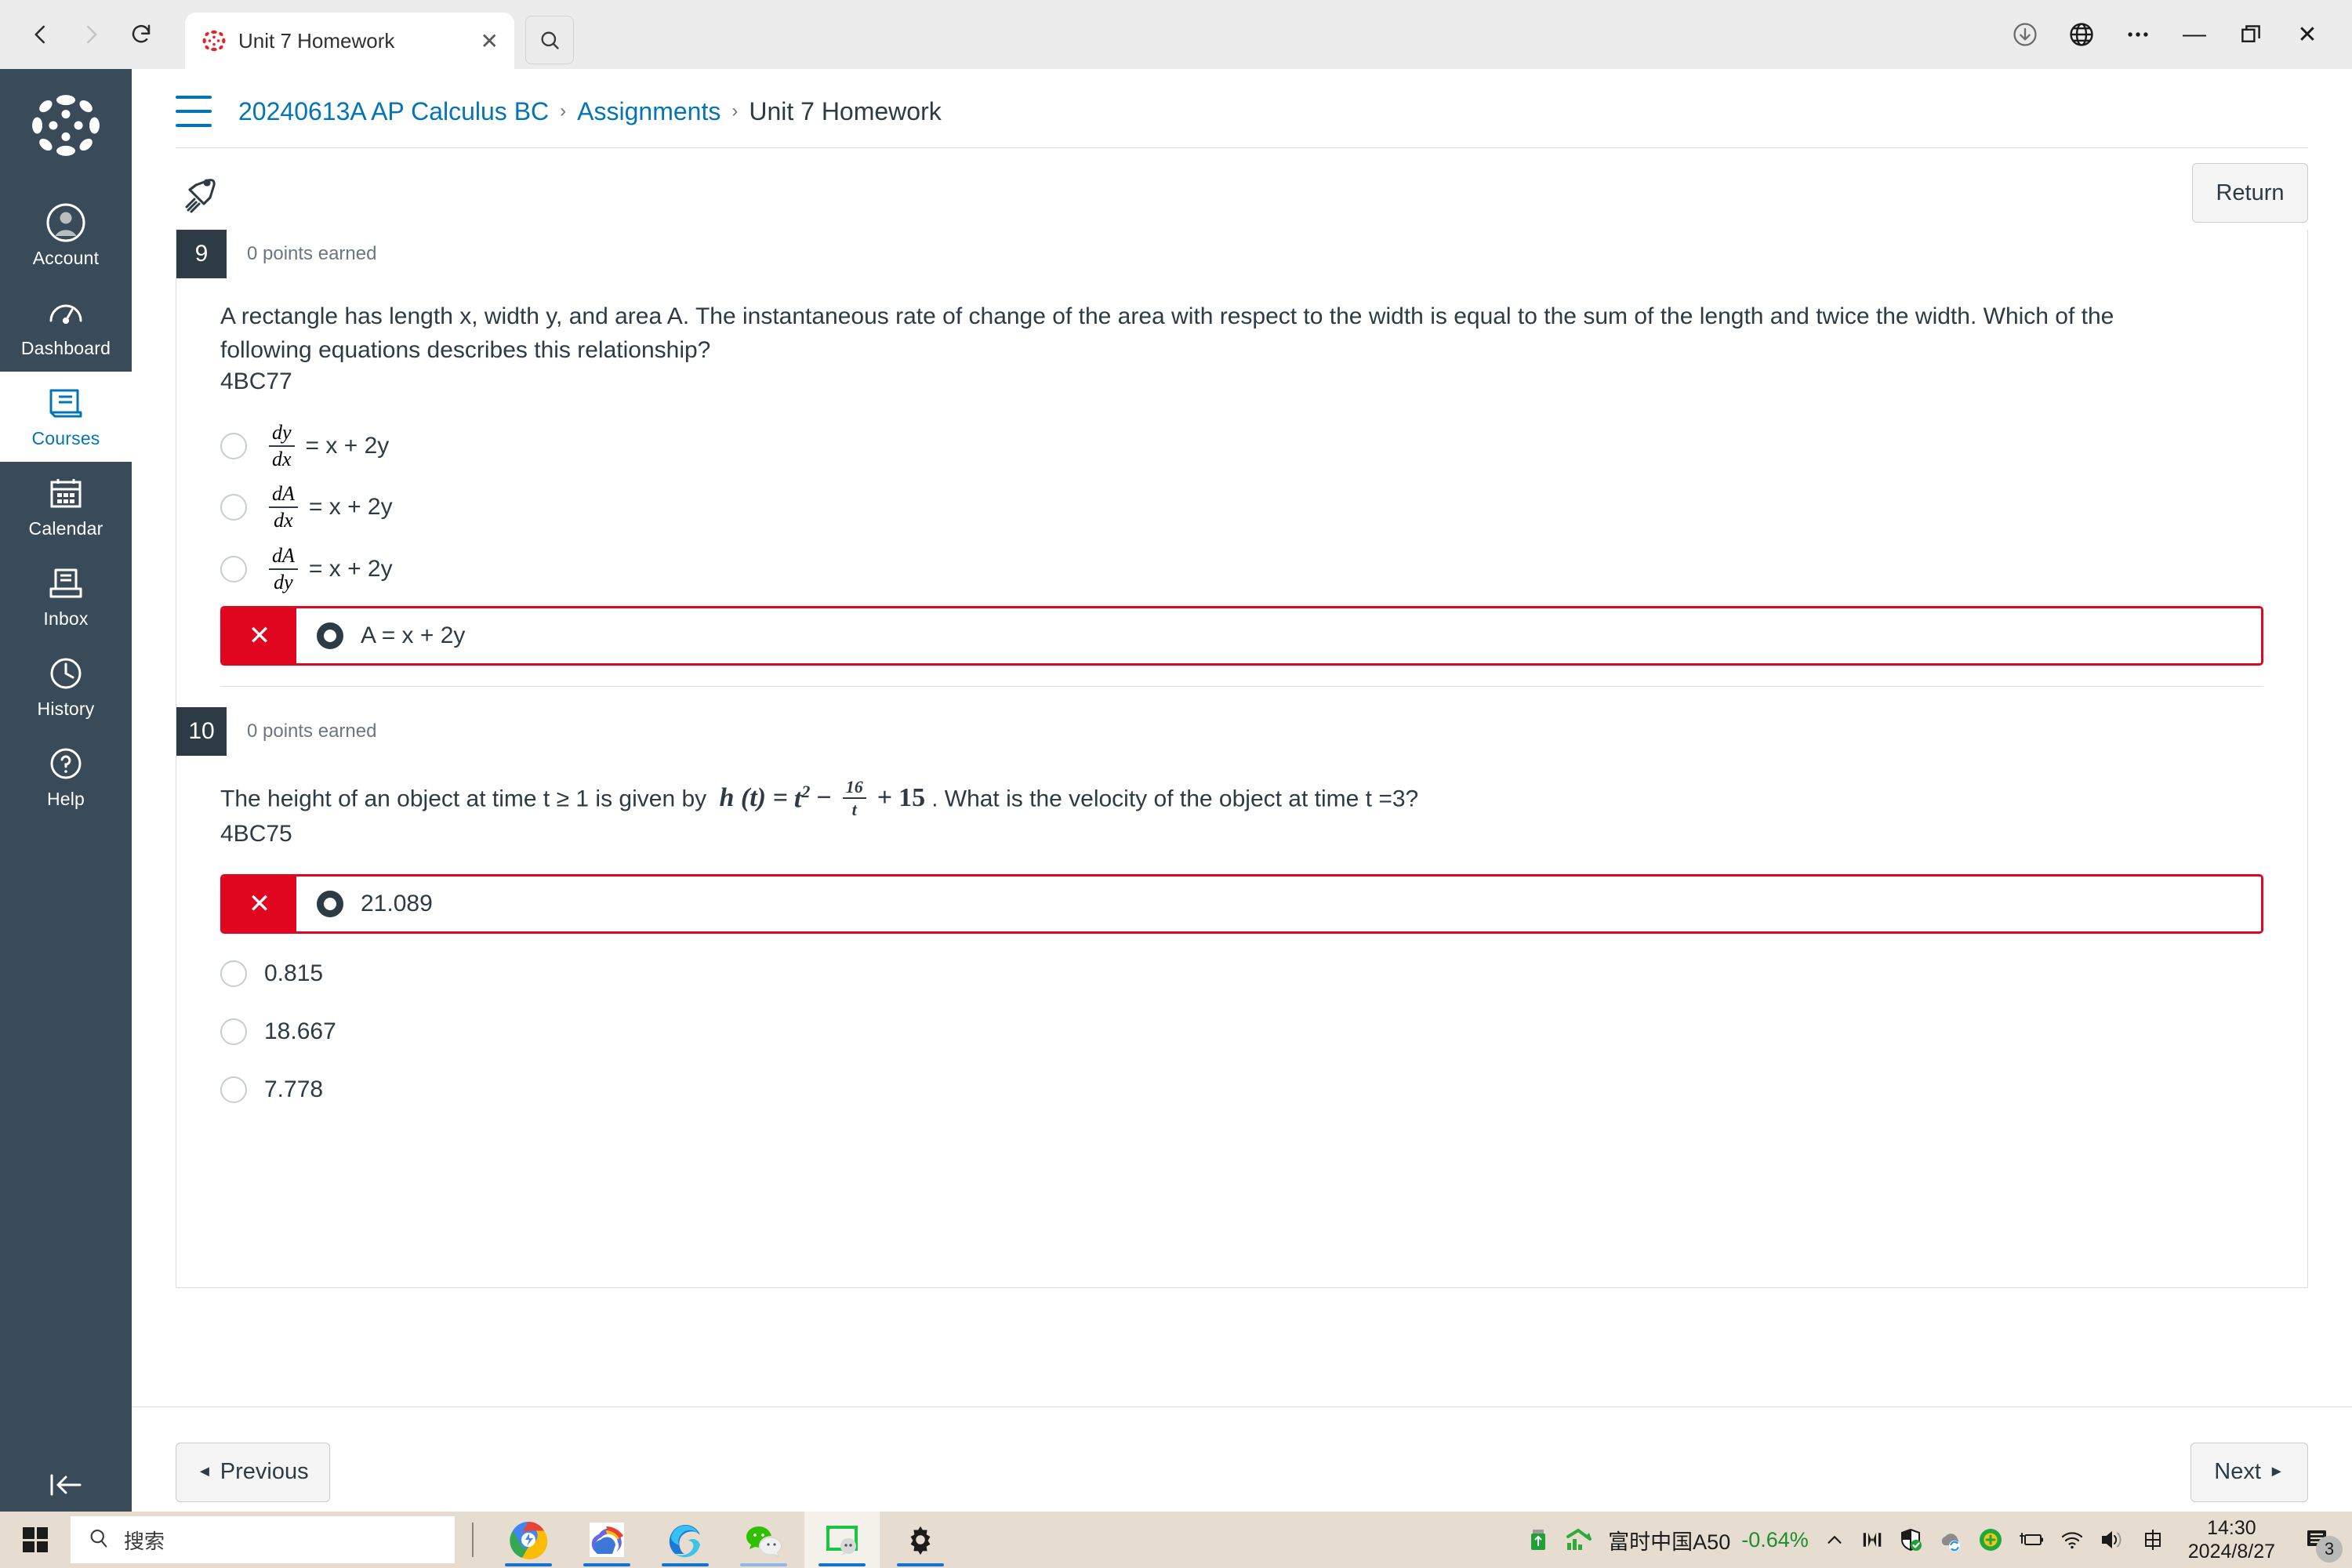  I want to click on formula-term-1: t2, so click(802, 797).